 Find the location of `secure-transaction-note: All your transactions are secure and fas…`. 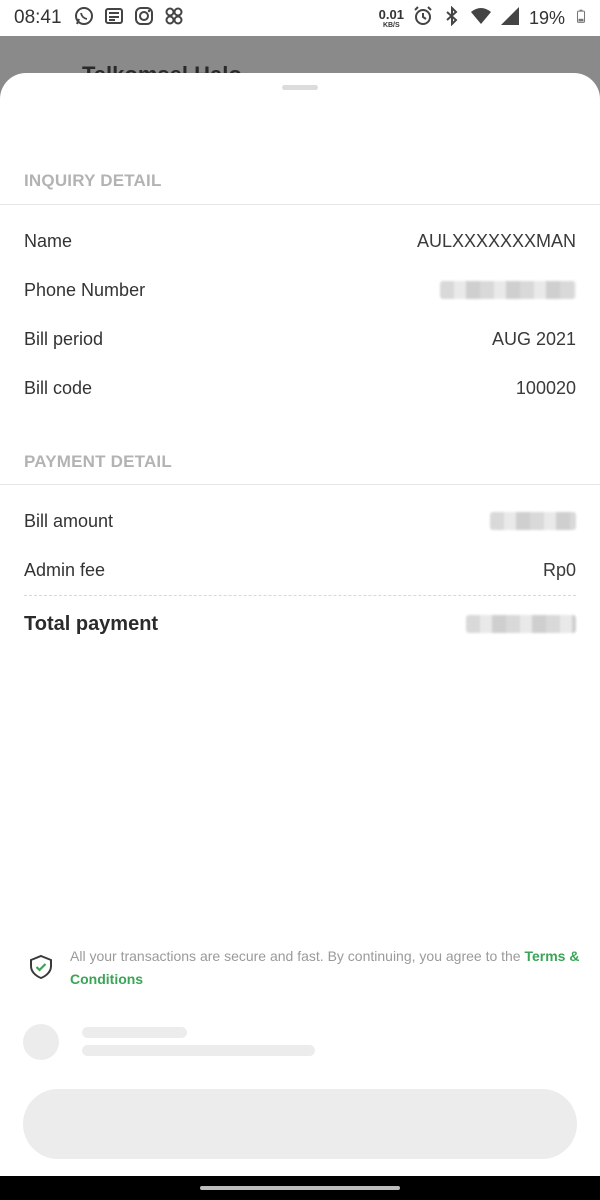

secure-transaction-note: All your transactions are secure and fas… is located at coordinates (304, 968).